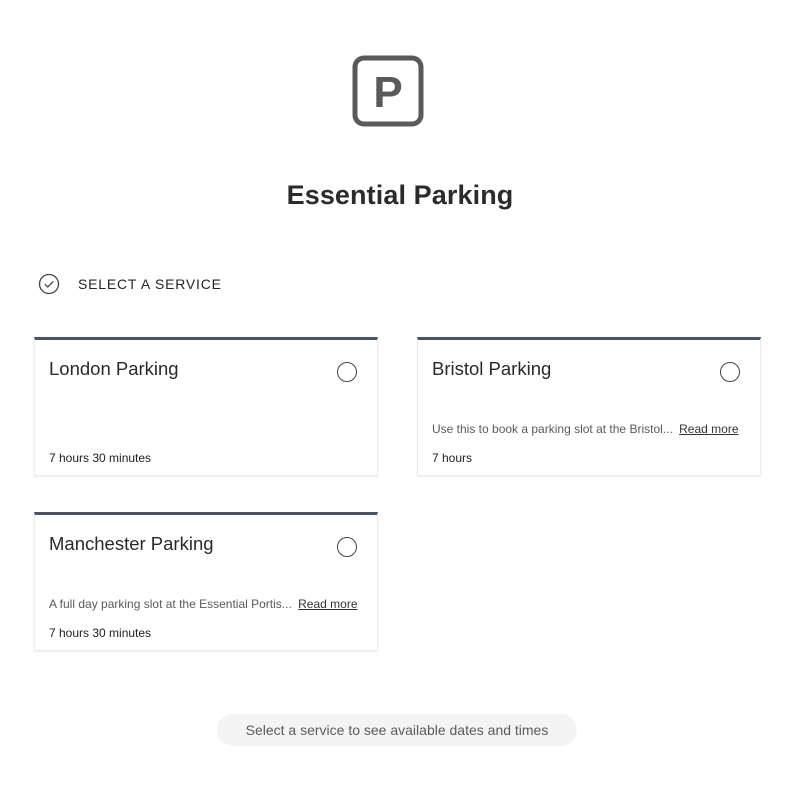  I want to click on section-label: SELECT A SERVICE, so click(150, 284).